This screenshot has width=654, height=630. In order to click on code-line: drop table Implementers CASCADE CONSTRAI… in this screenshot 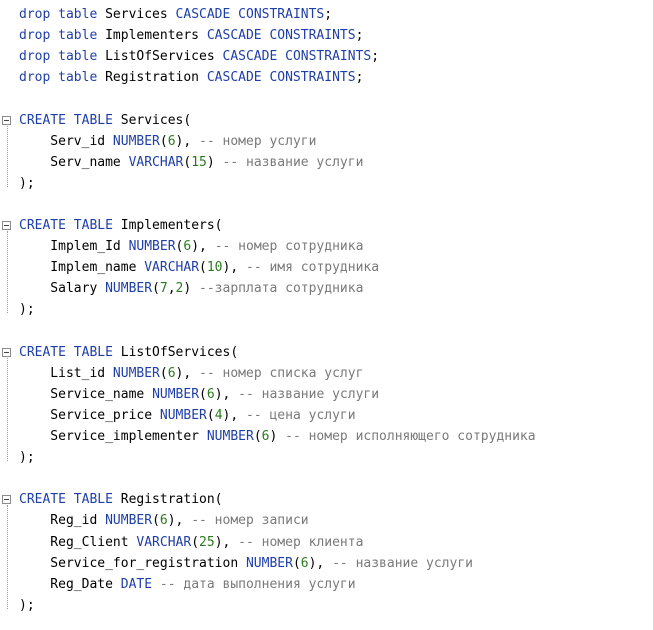, I will do `click(191, 35)`.